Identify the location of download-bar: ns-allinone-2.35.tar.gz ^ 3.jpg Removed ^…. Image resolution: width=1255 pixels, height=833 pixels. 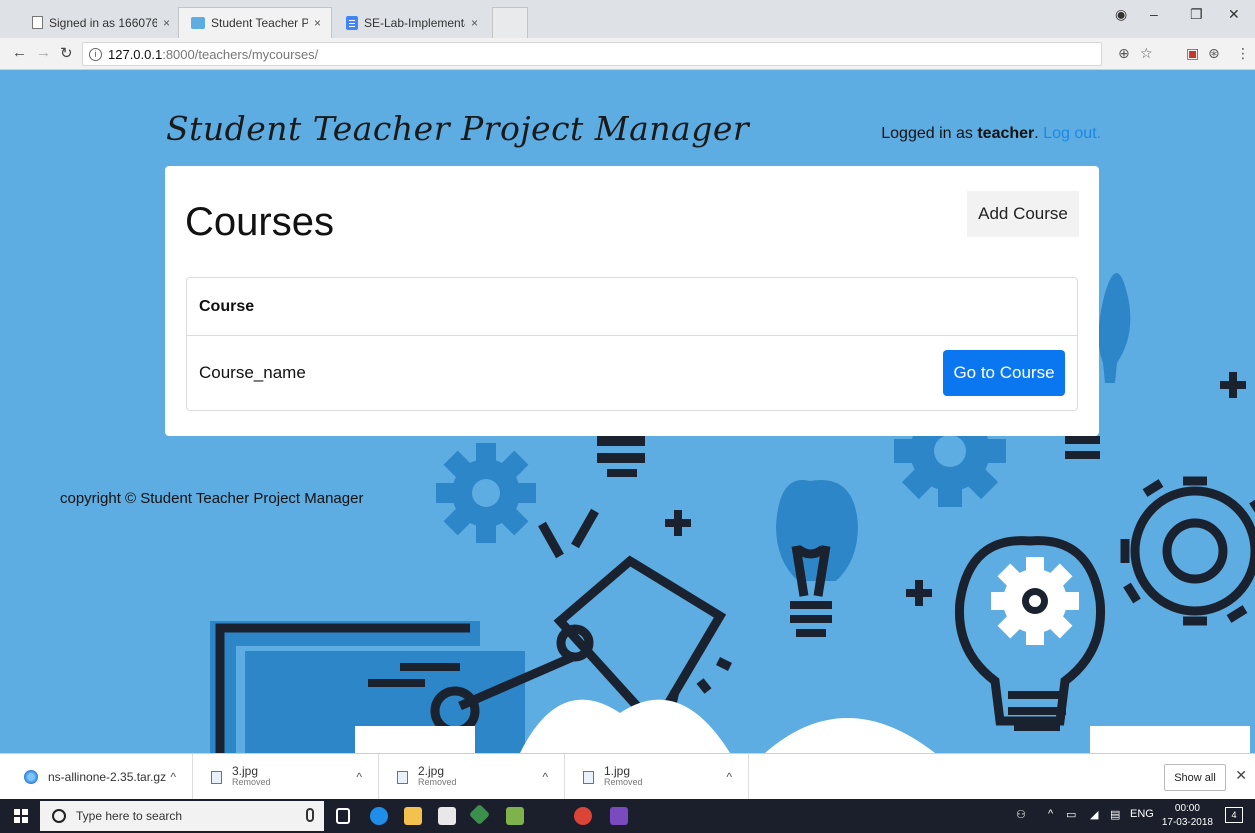
(627, 776).